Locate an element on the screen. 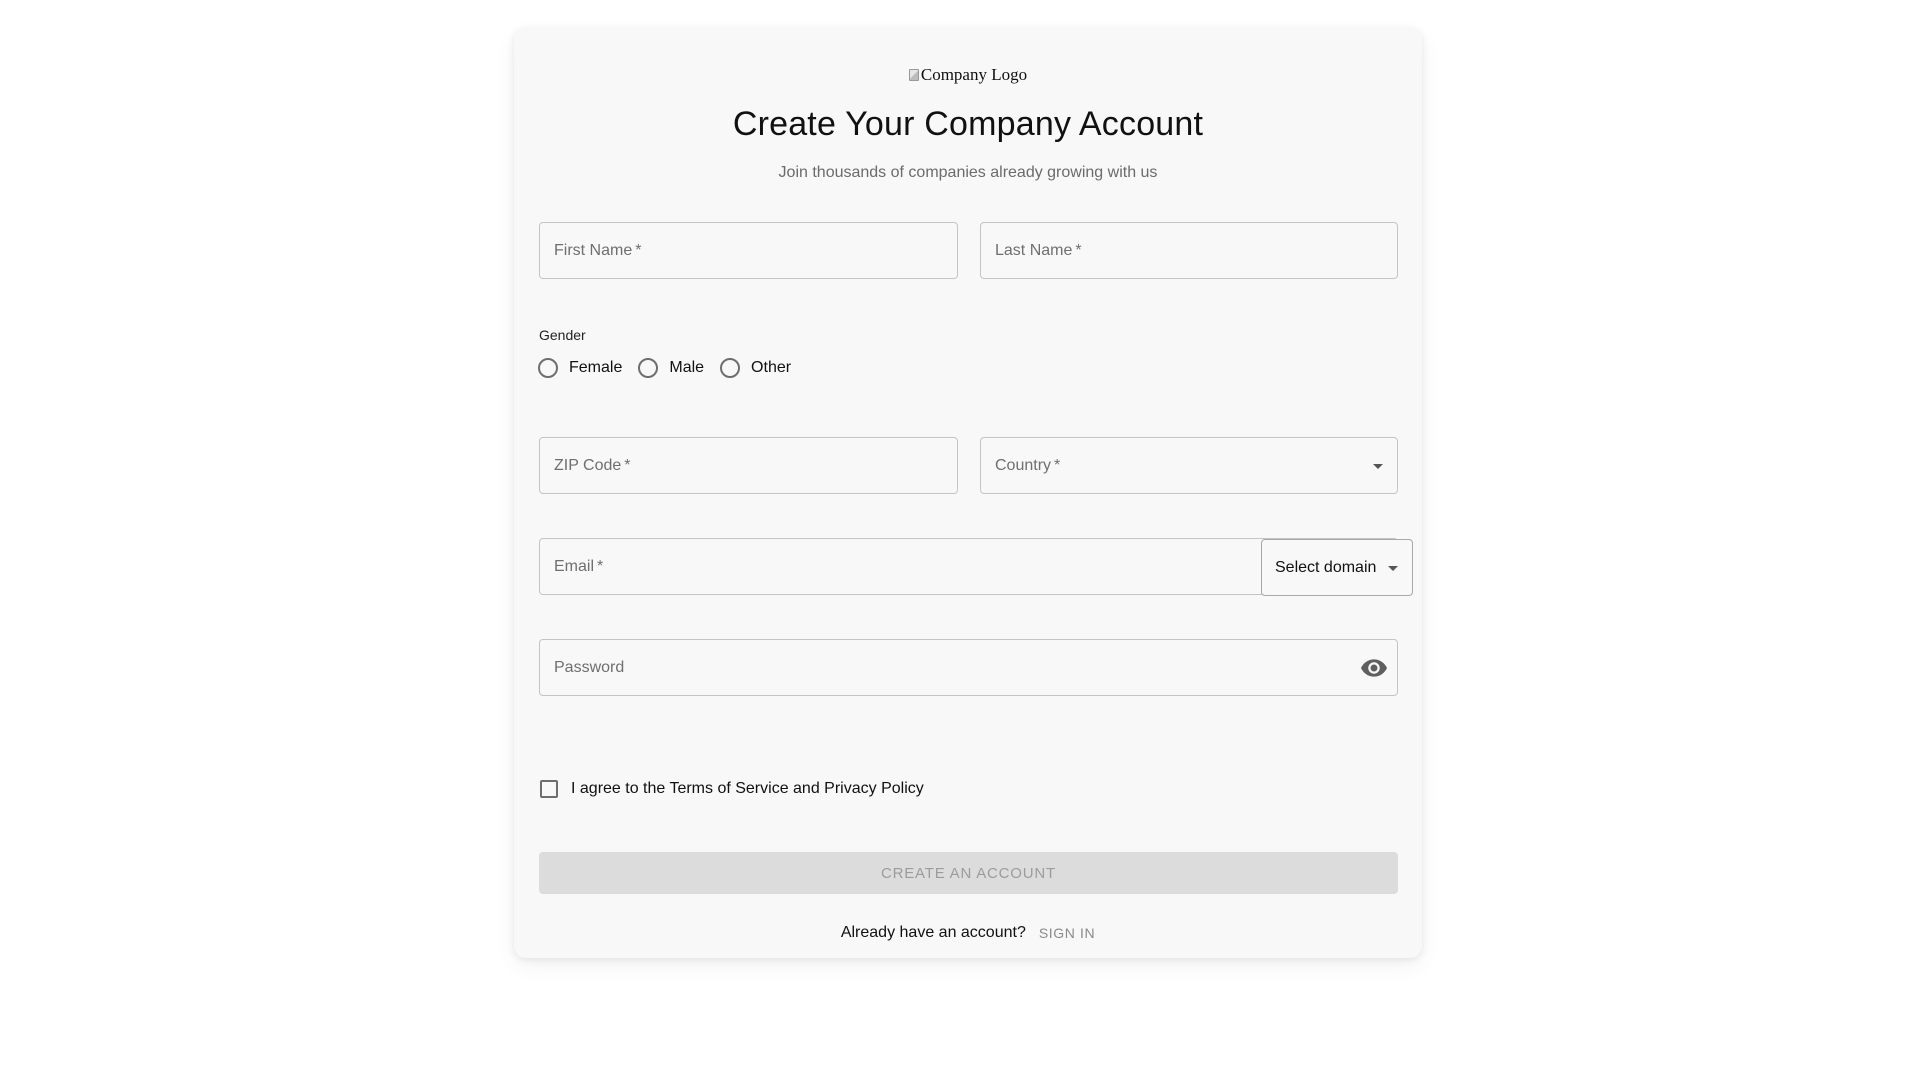 Image resolution: width=1920 pixels, height=1080 pixels. gender-option-other: Other is located at coordinates (755, 368).